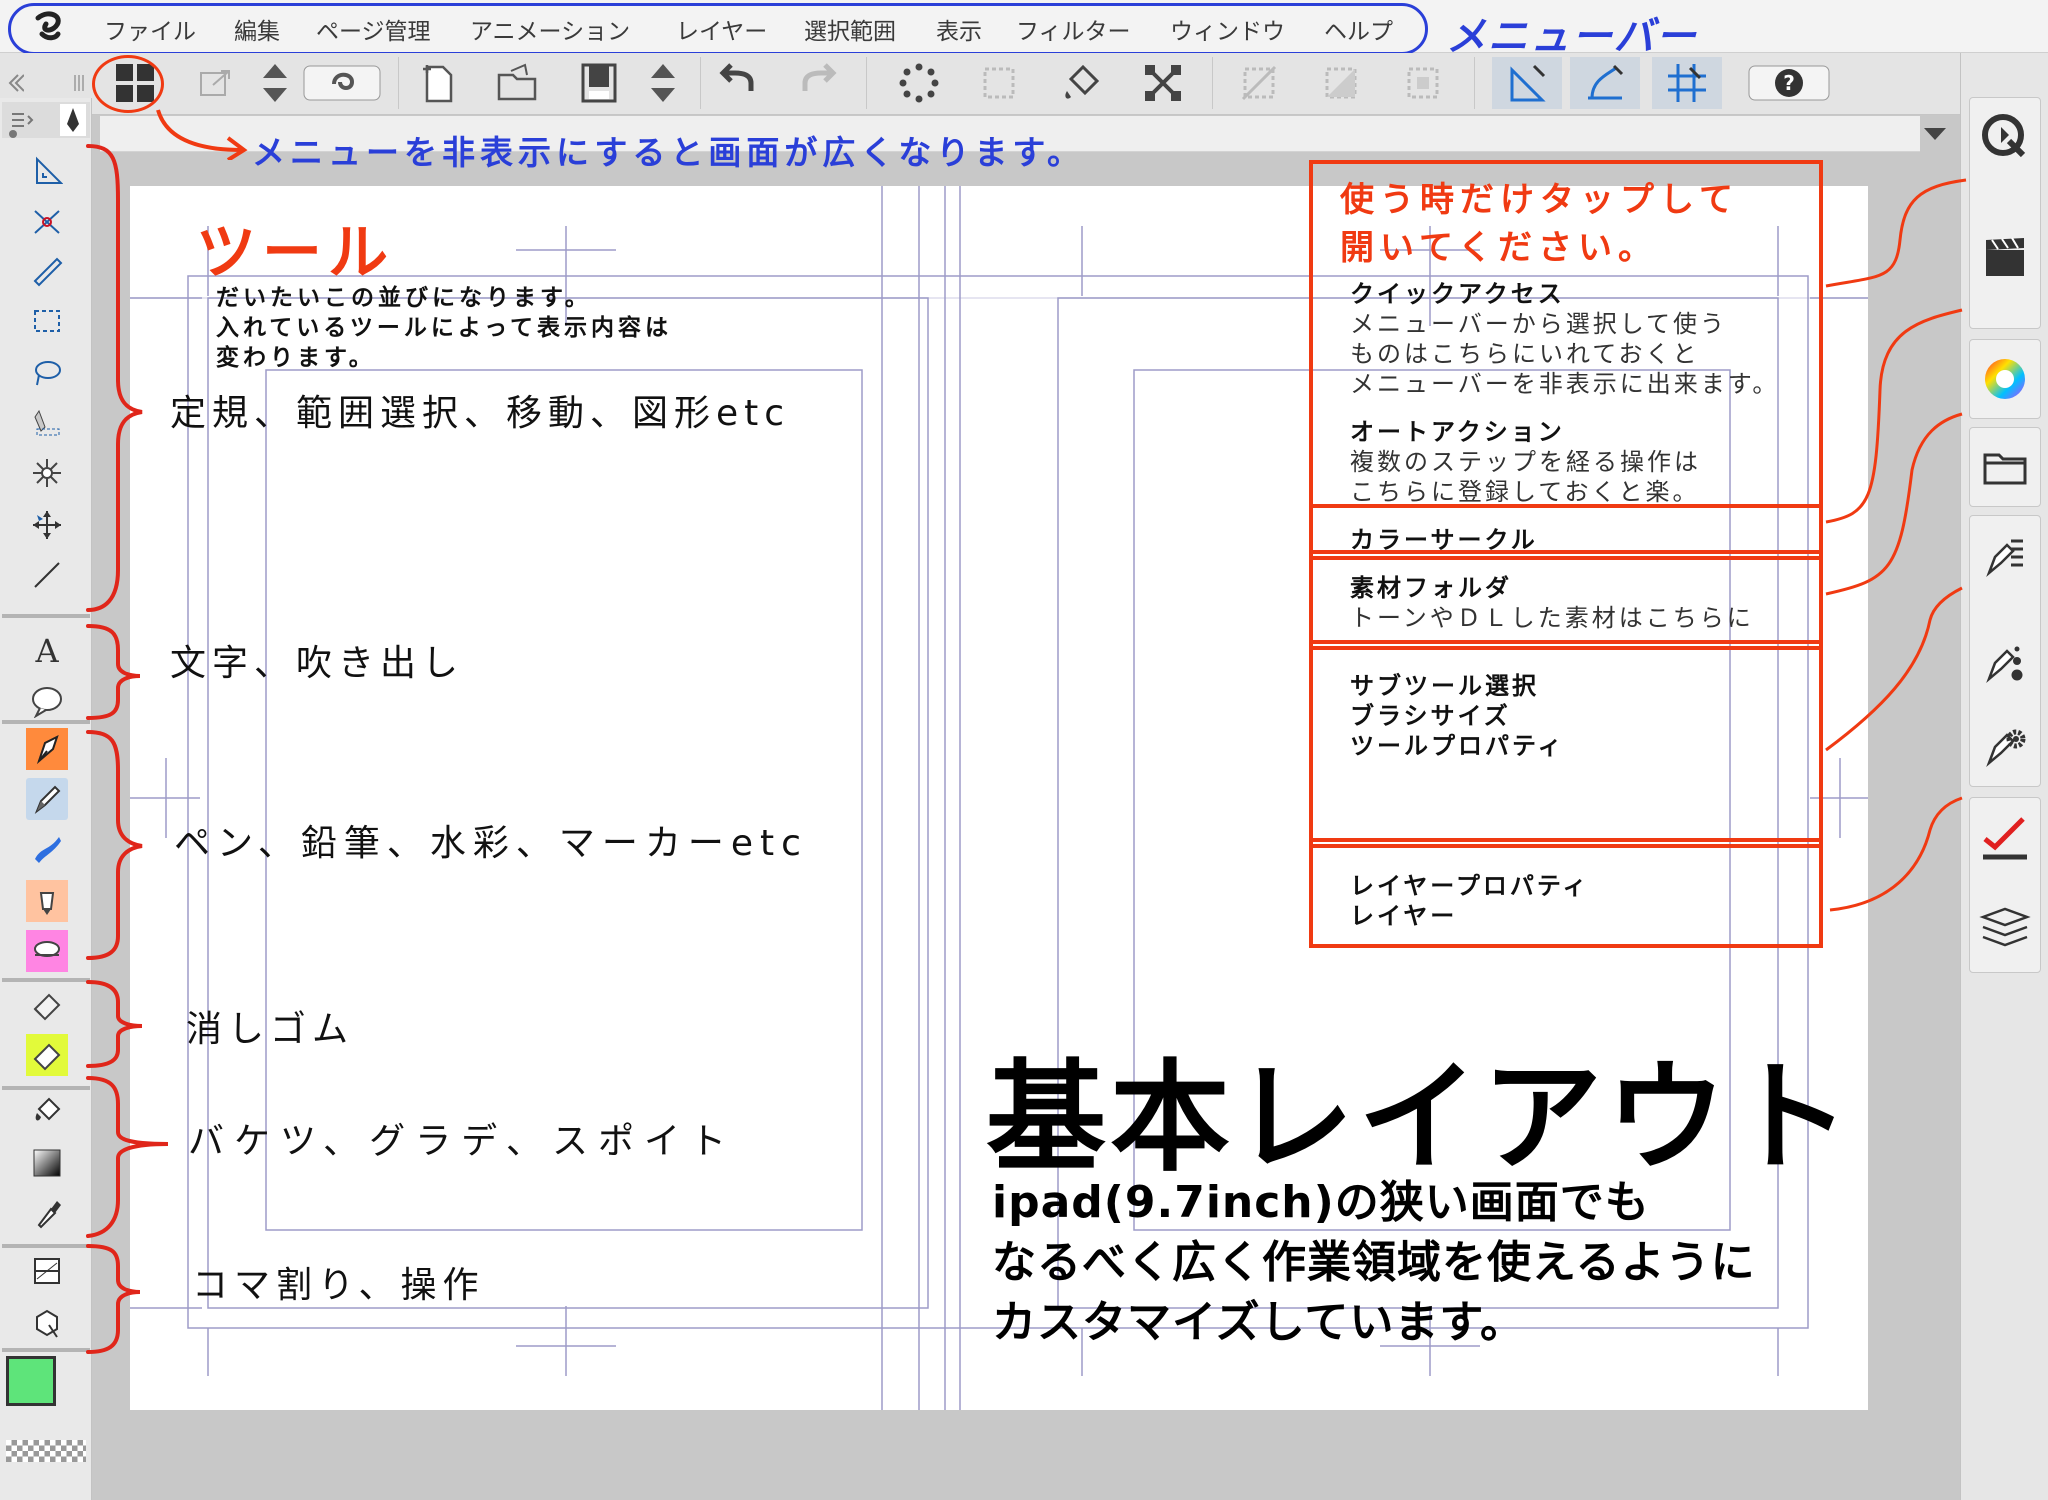  Describe the element at coordinates (669, 152) in the screenshot. I see `hide-menu-annotation: メニューを非表示にすると画面が広くなります。` at that location.